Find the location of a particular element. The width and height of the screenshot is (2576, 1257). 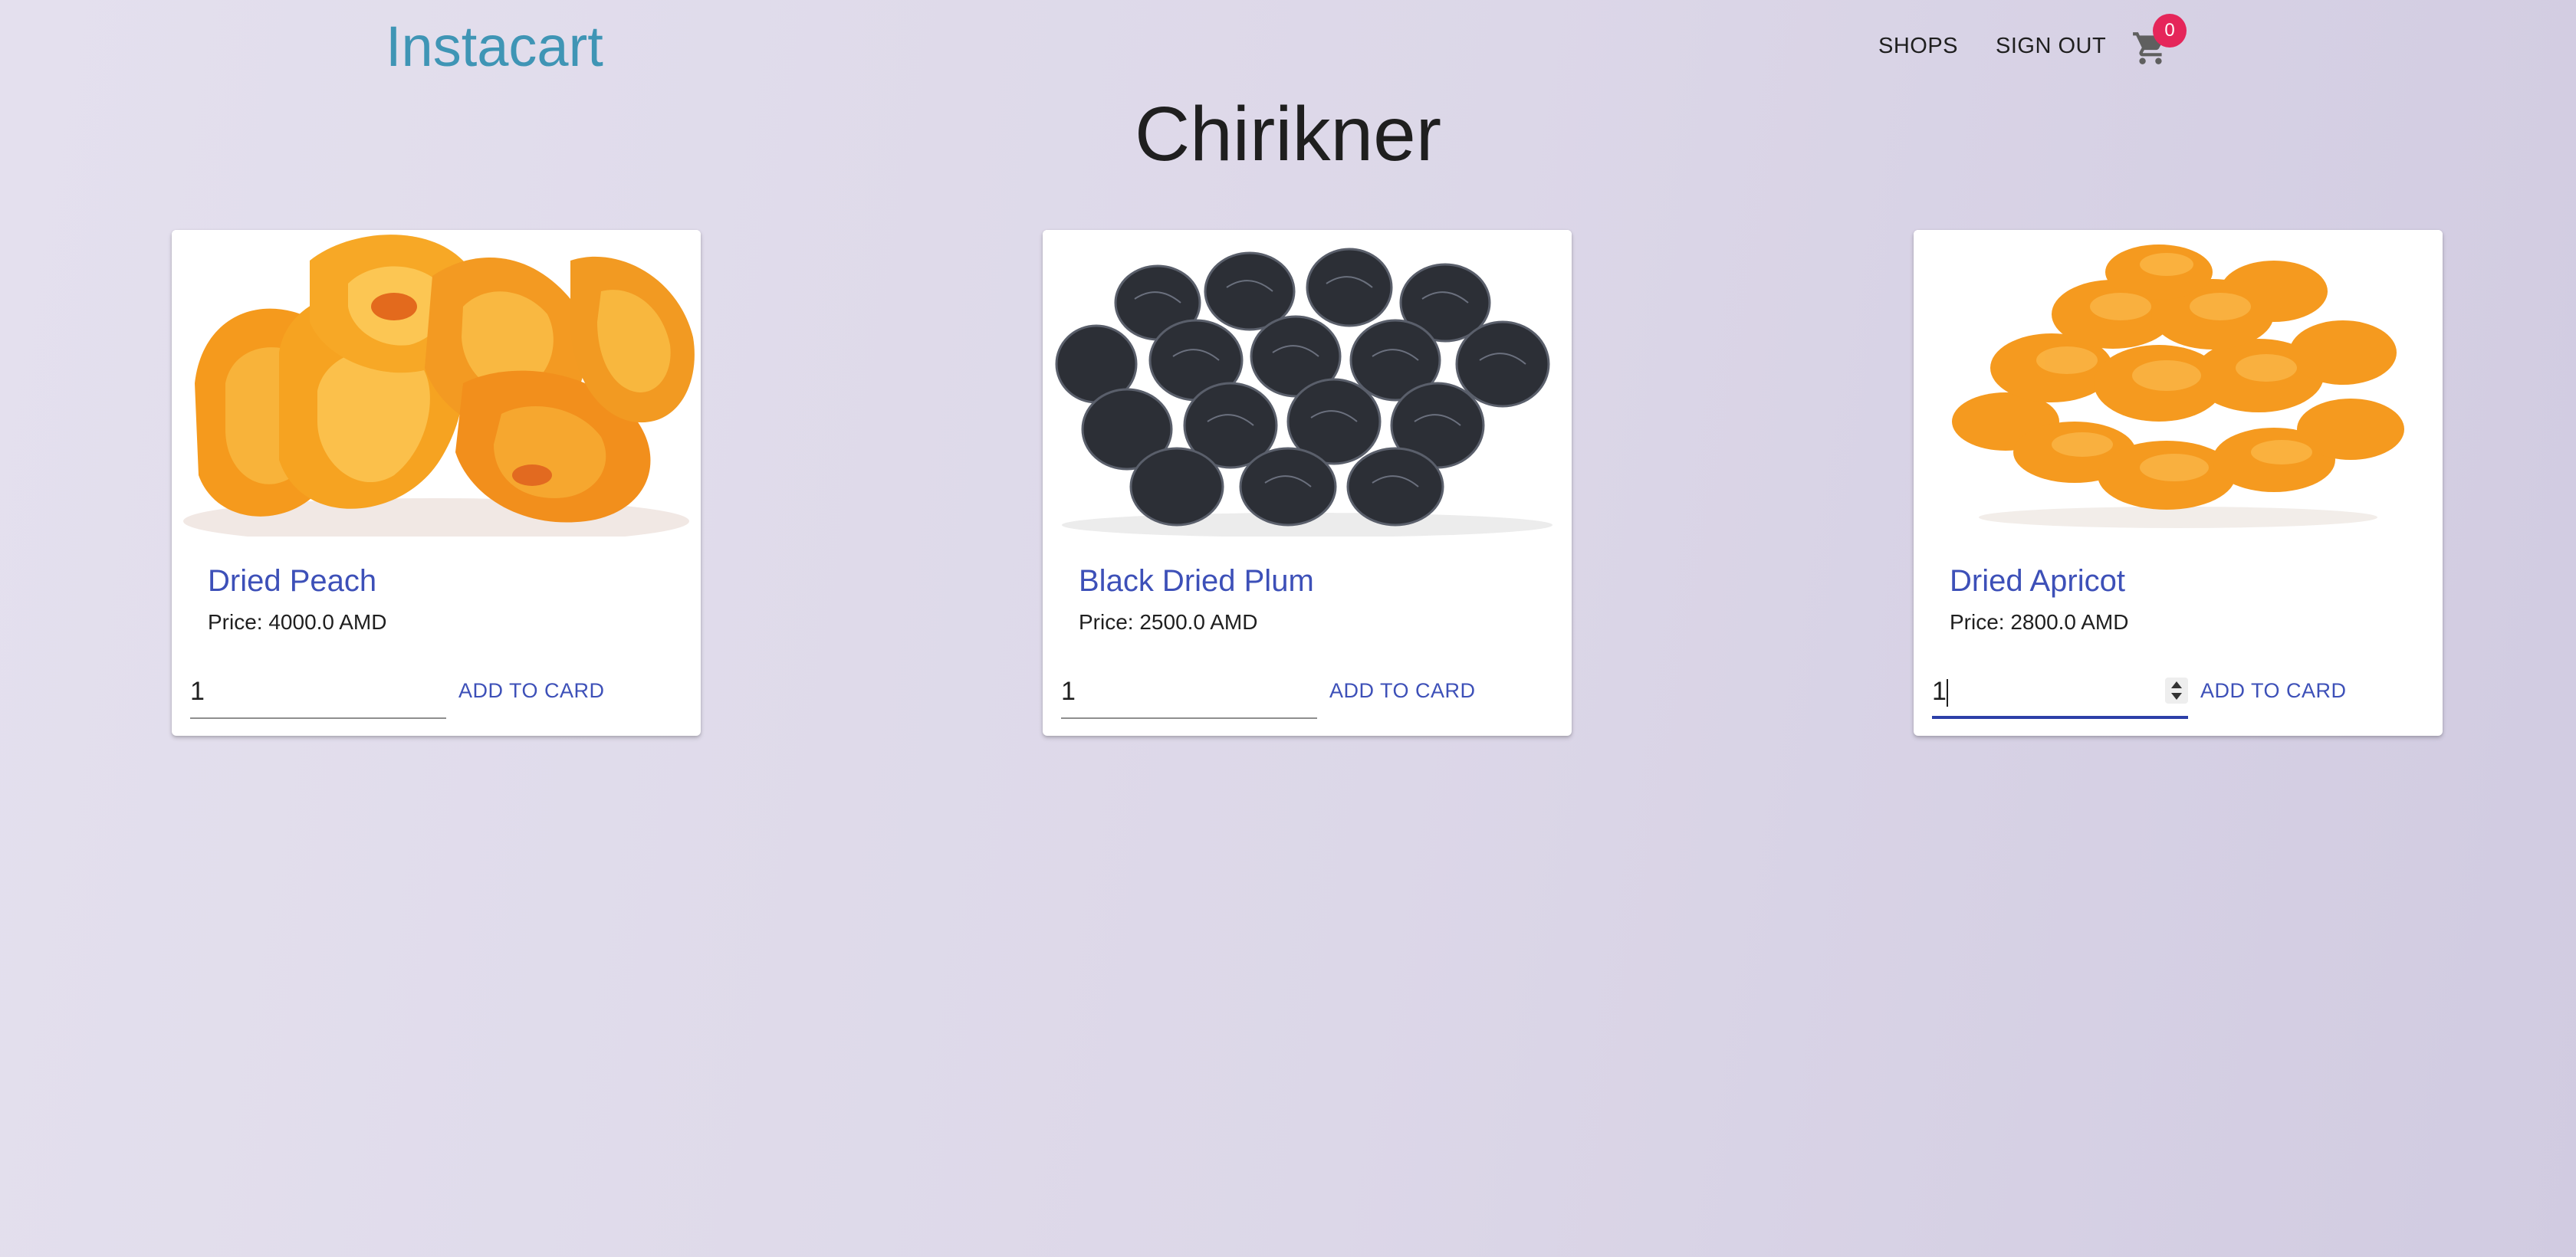

cart-count-badge: 0 is located at coordinates (2170, 31).